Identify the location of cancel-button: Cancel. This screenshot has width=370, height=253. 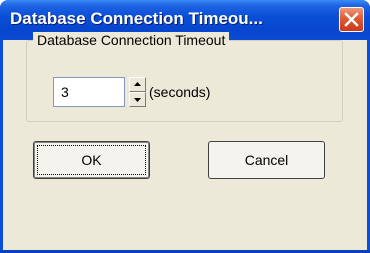
(266, 160).